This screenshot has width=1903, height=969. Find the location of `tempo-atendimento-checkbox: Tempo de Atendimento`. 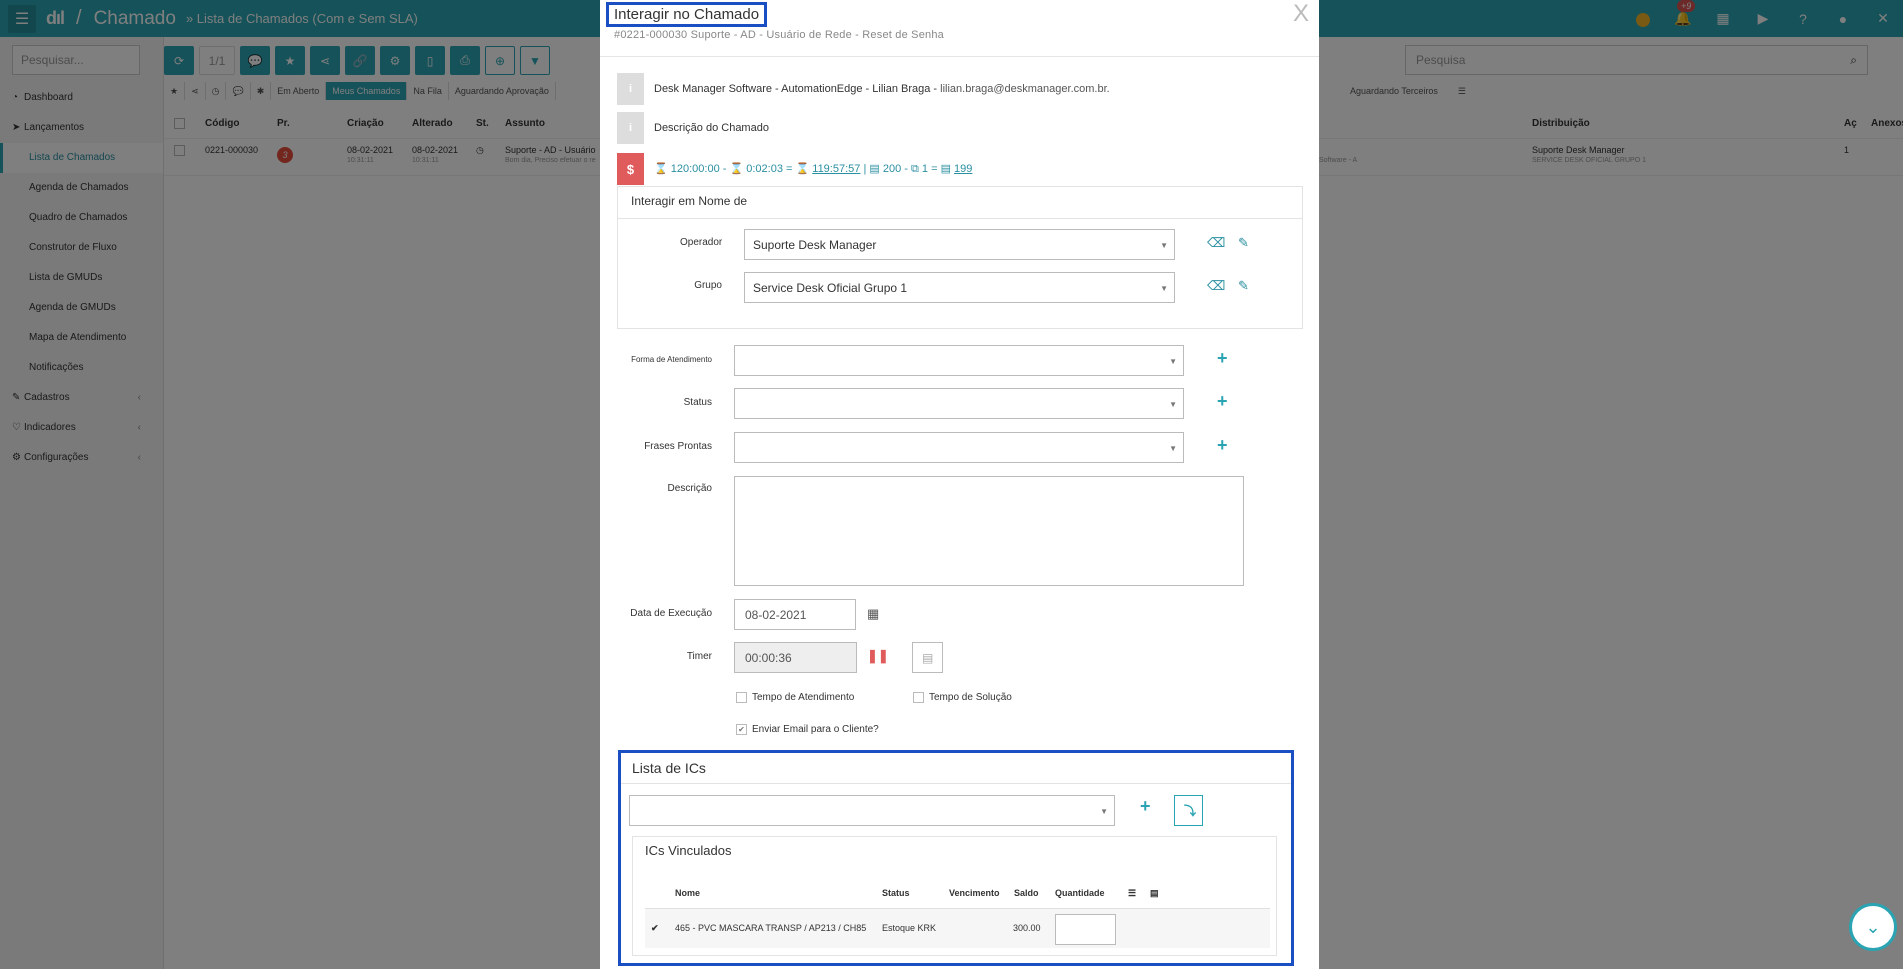

tempo-atendimento-checkbox: Tempo de Atendimento is located at coordinates (795, 697).